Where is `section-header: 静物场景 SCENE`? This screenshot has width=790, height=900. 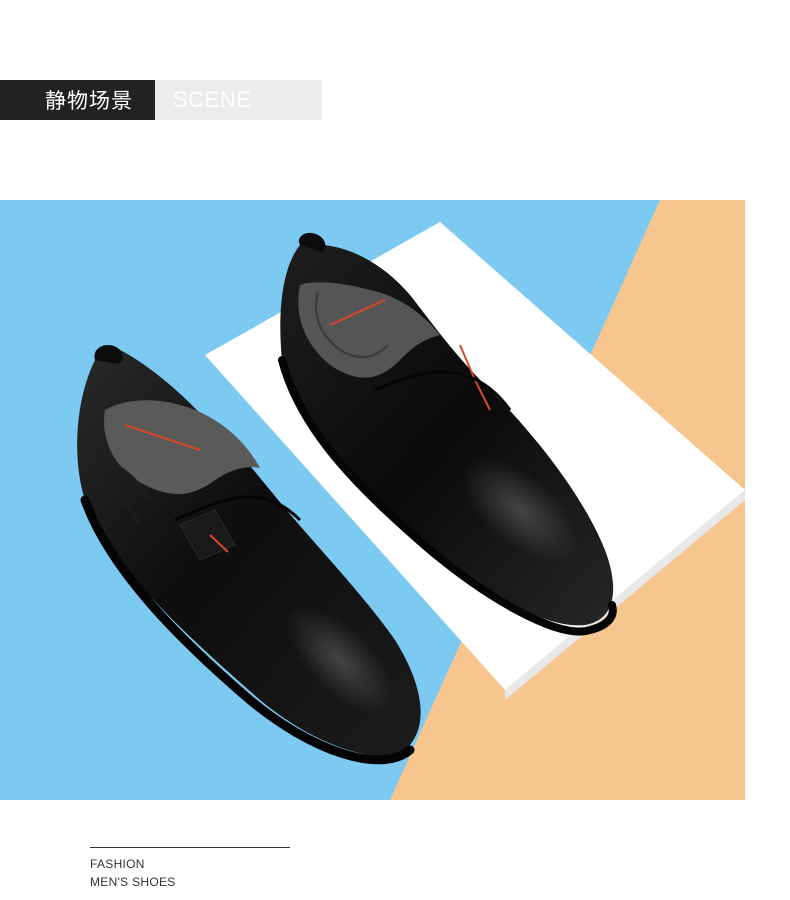
section-header: 静物场景 SCENE is located at coordinates (161, 100).